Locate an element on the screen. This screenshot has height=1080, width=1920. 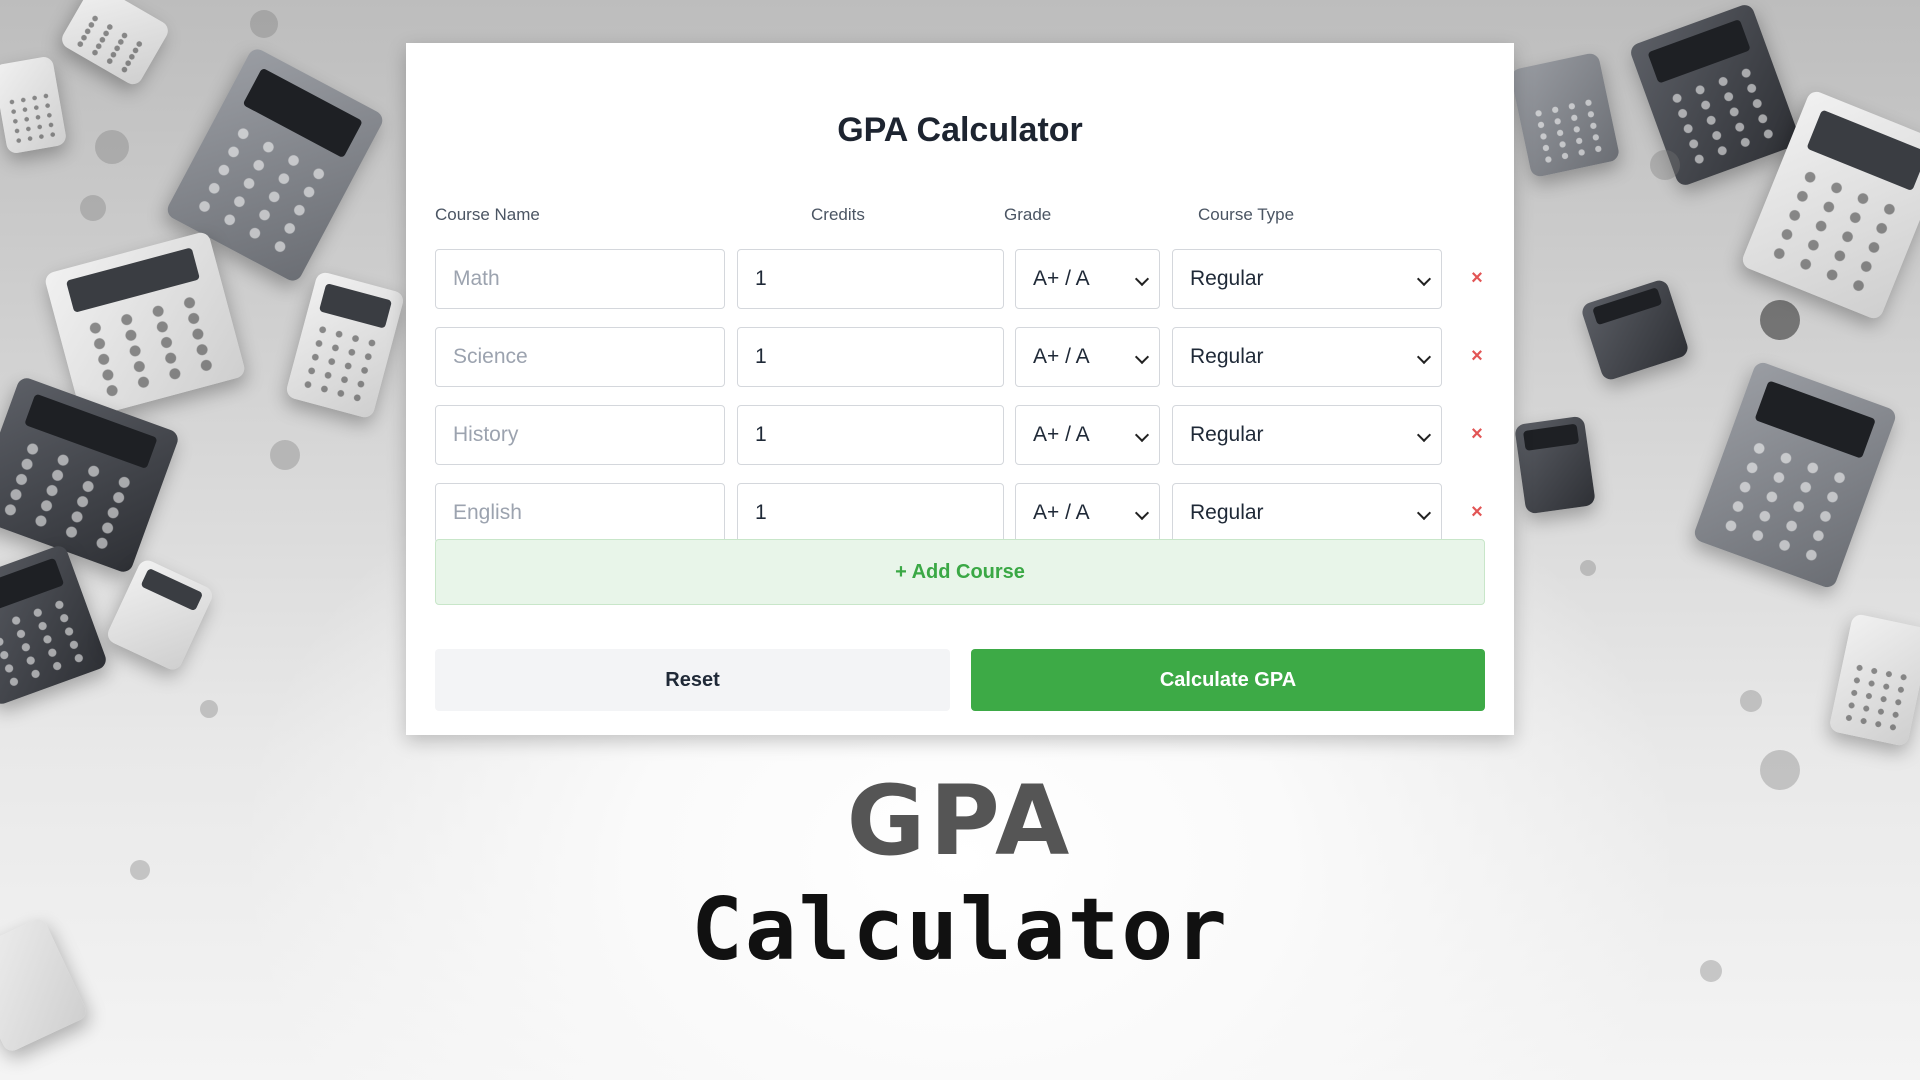
course-row: English 1 A+ / A Regular × is located at coordinates (965, 514).